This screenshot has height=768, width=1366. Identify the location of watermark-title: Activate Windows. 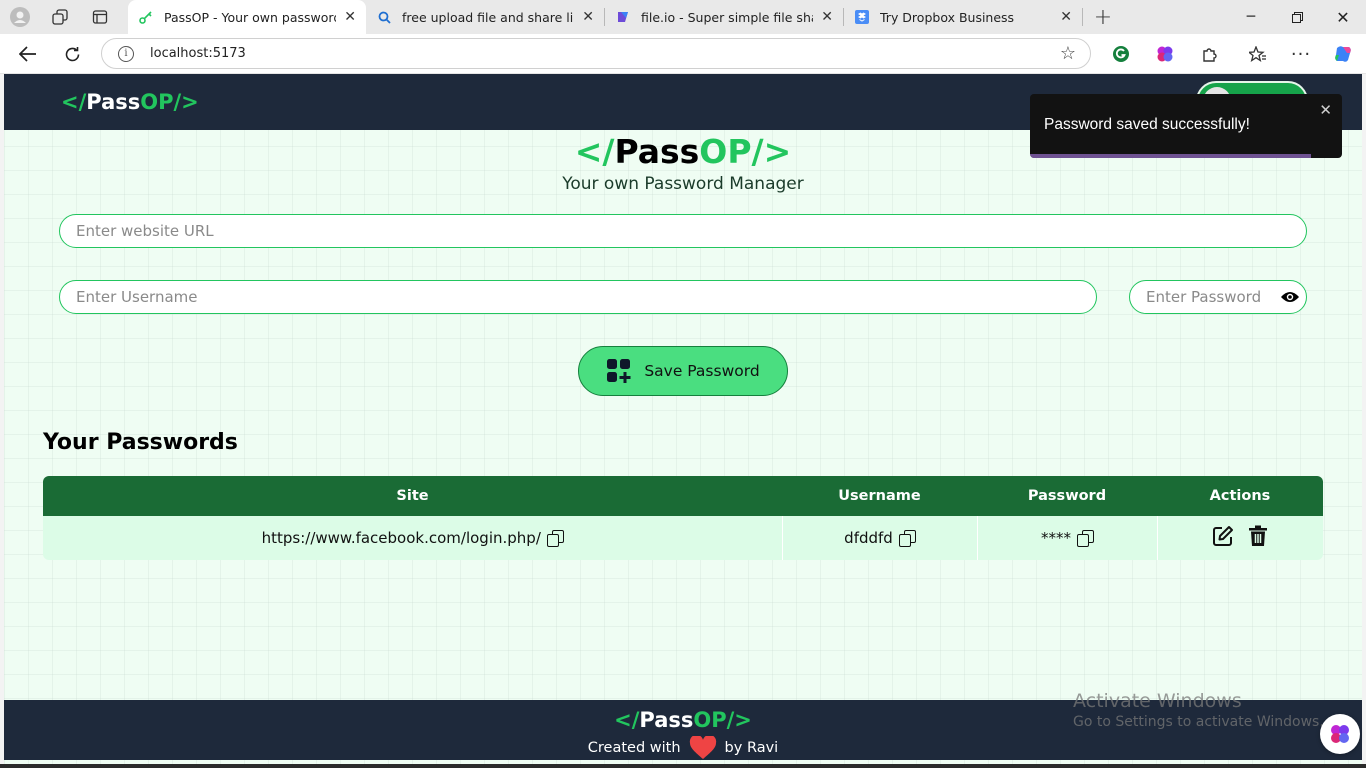
(1157, 701).